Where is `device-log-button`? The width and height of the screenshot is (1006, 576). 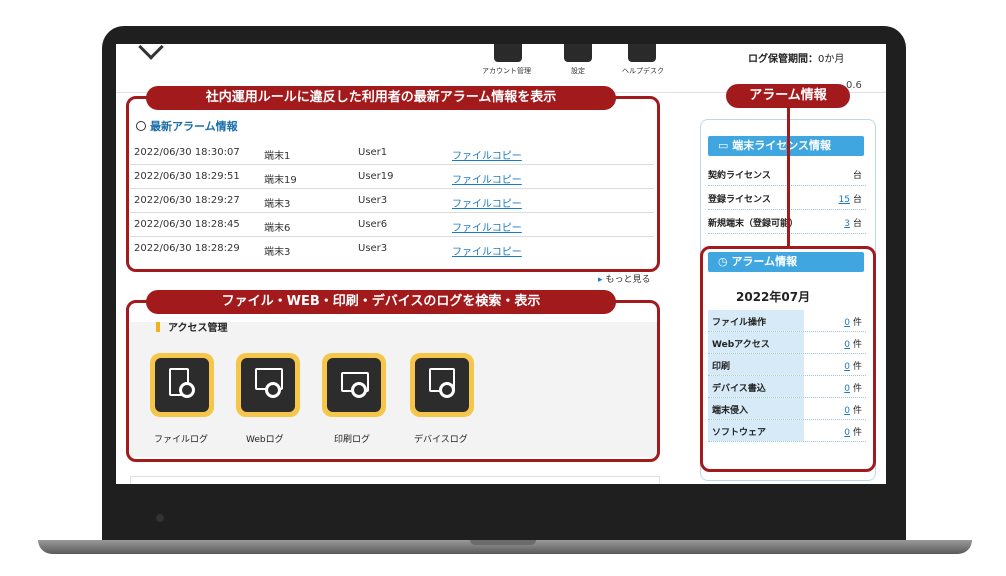
device-log-button is located at coordinates (442, 385).